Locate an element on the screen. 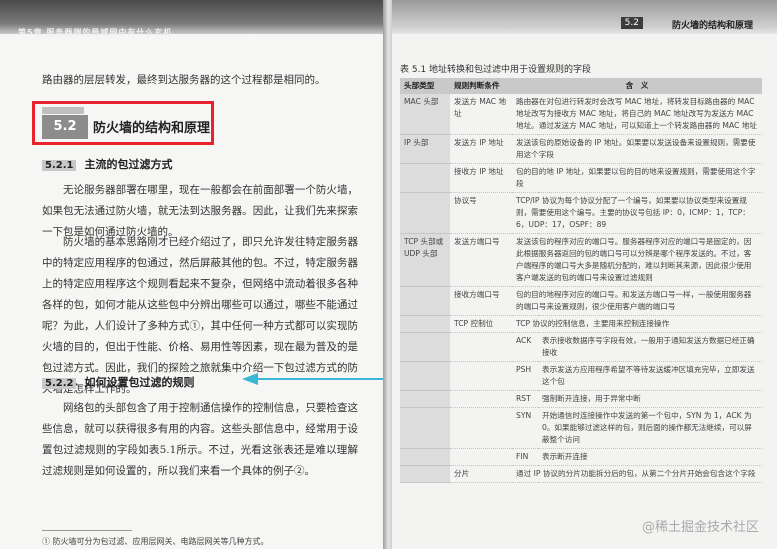 This screenshot has width=777, height=549. header-section-number: 5.2 is located at coordinates (631, 23).